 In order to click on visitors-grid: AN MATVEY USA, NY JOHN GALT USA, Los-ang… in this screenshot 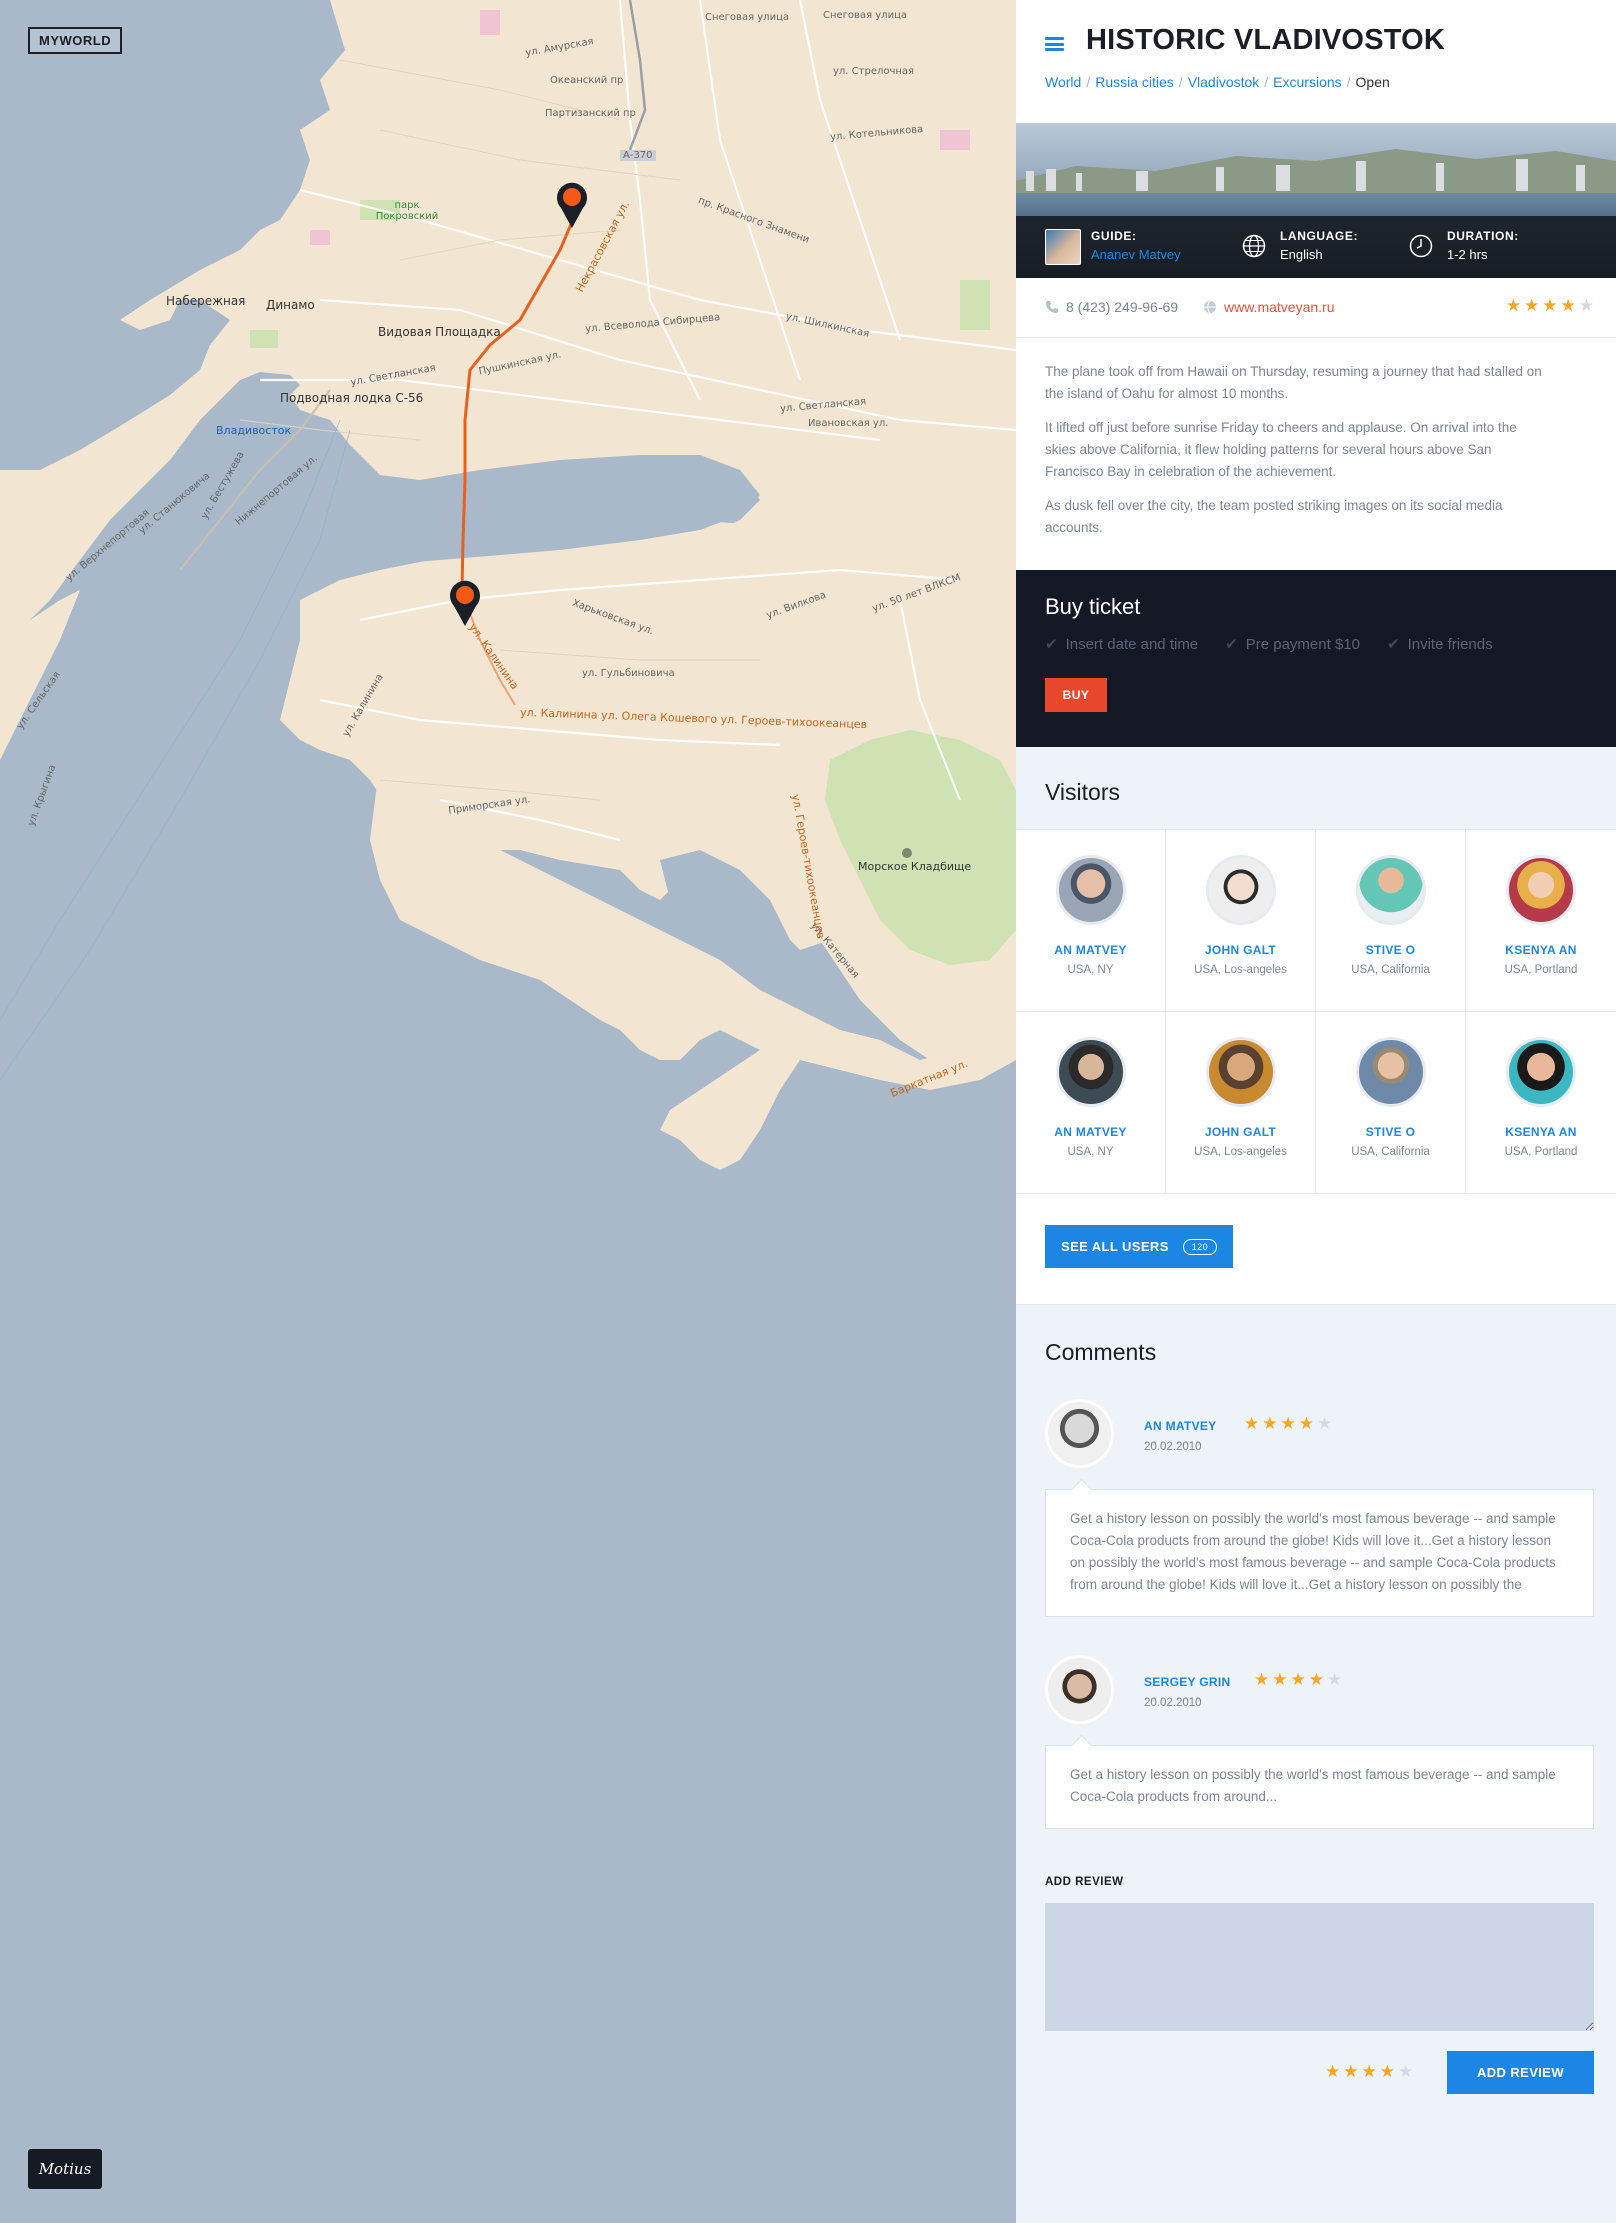, I will do `click(1316, 1011)`.